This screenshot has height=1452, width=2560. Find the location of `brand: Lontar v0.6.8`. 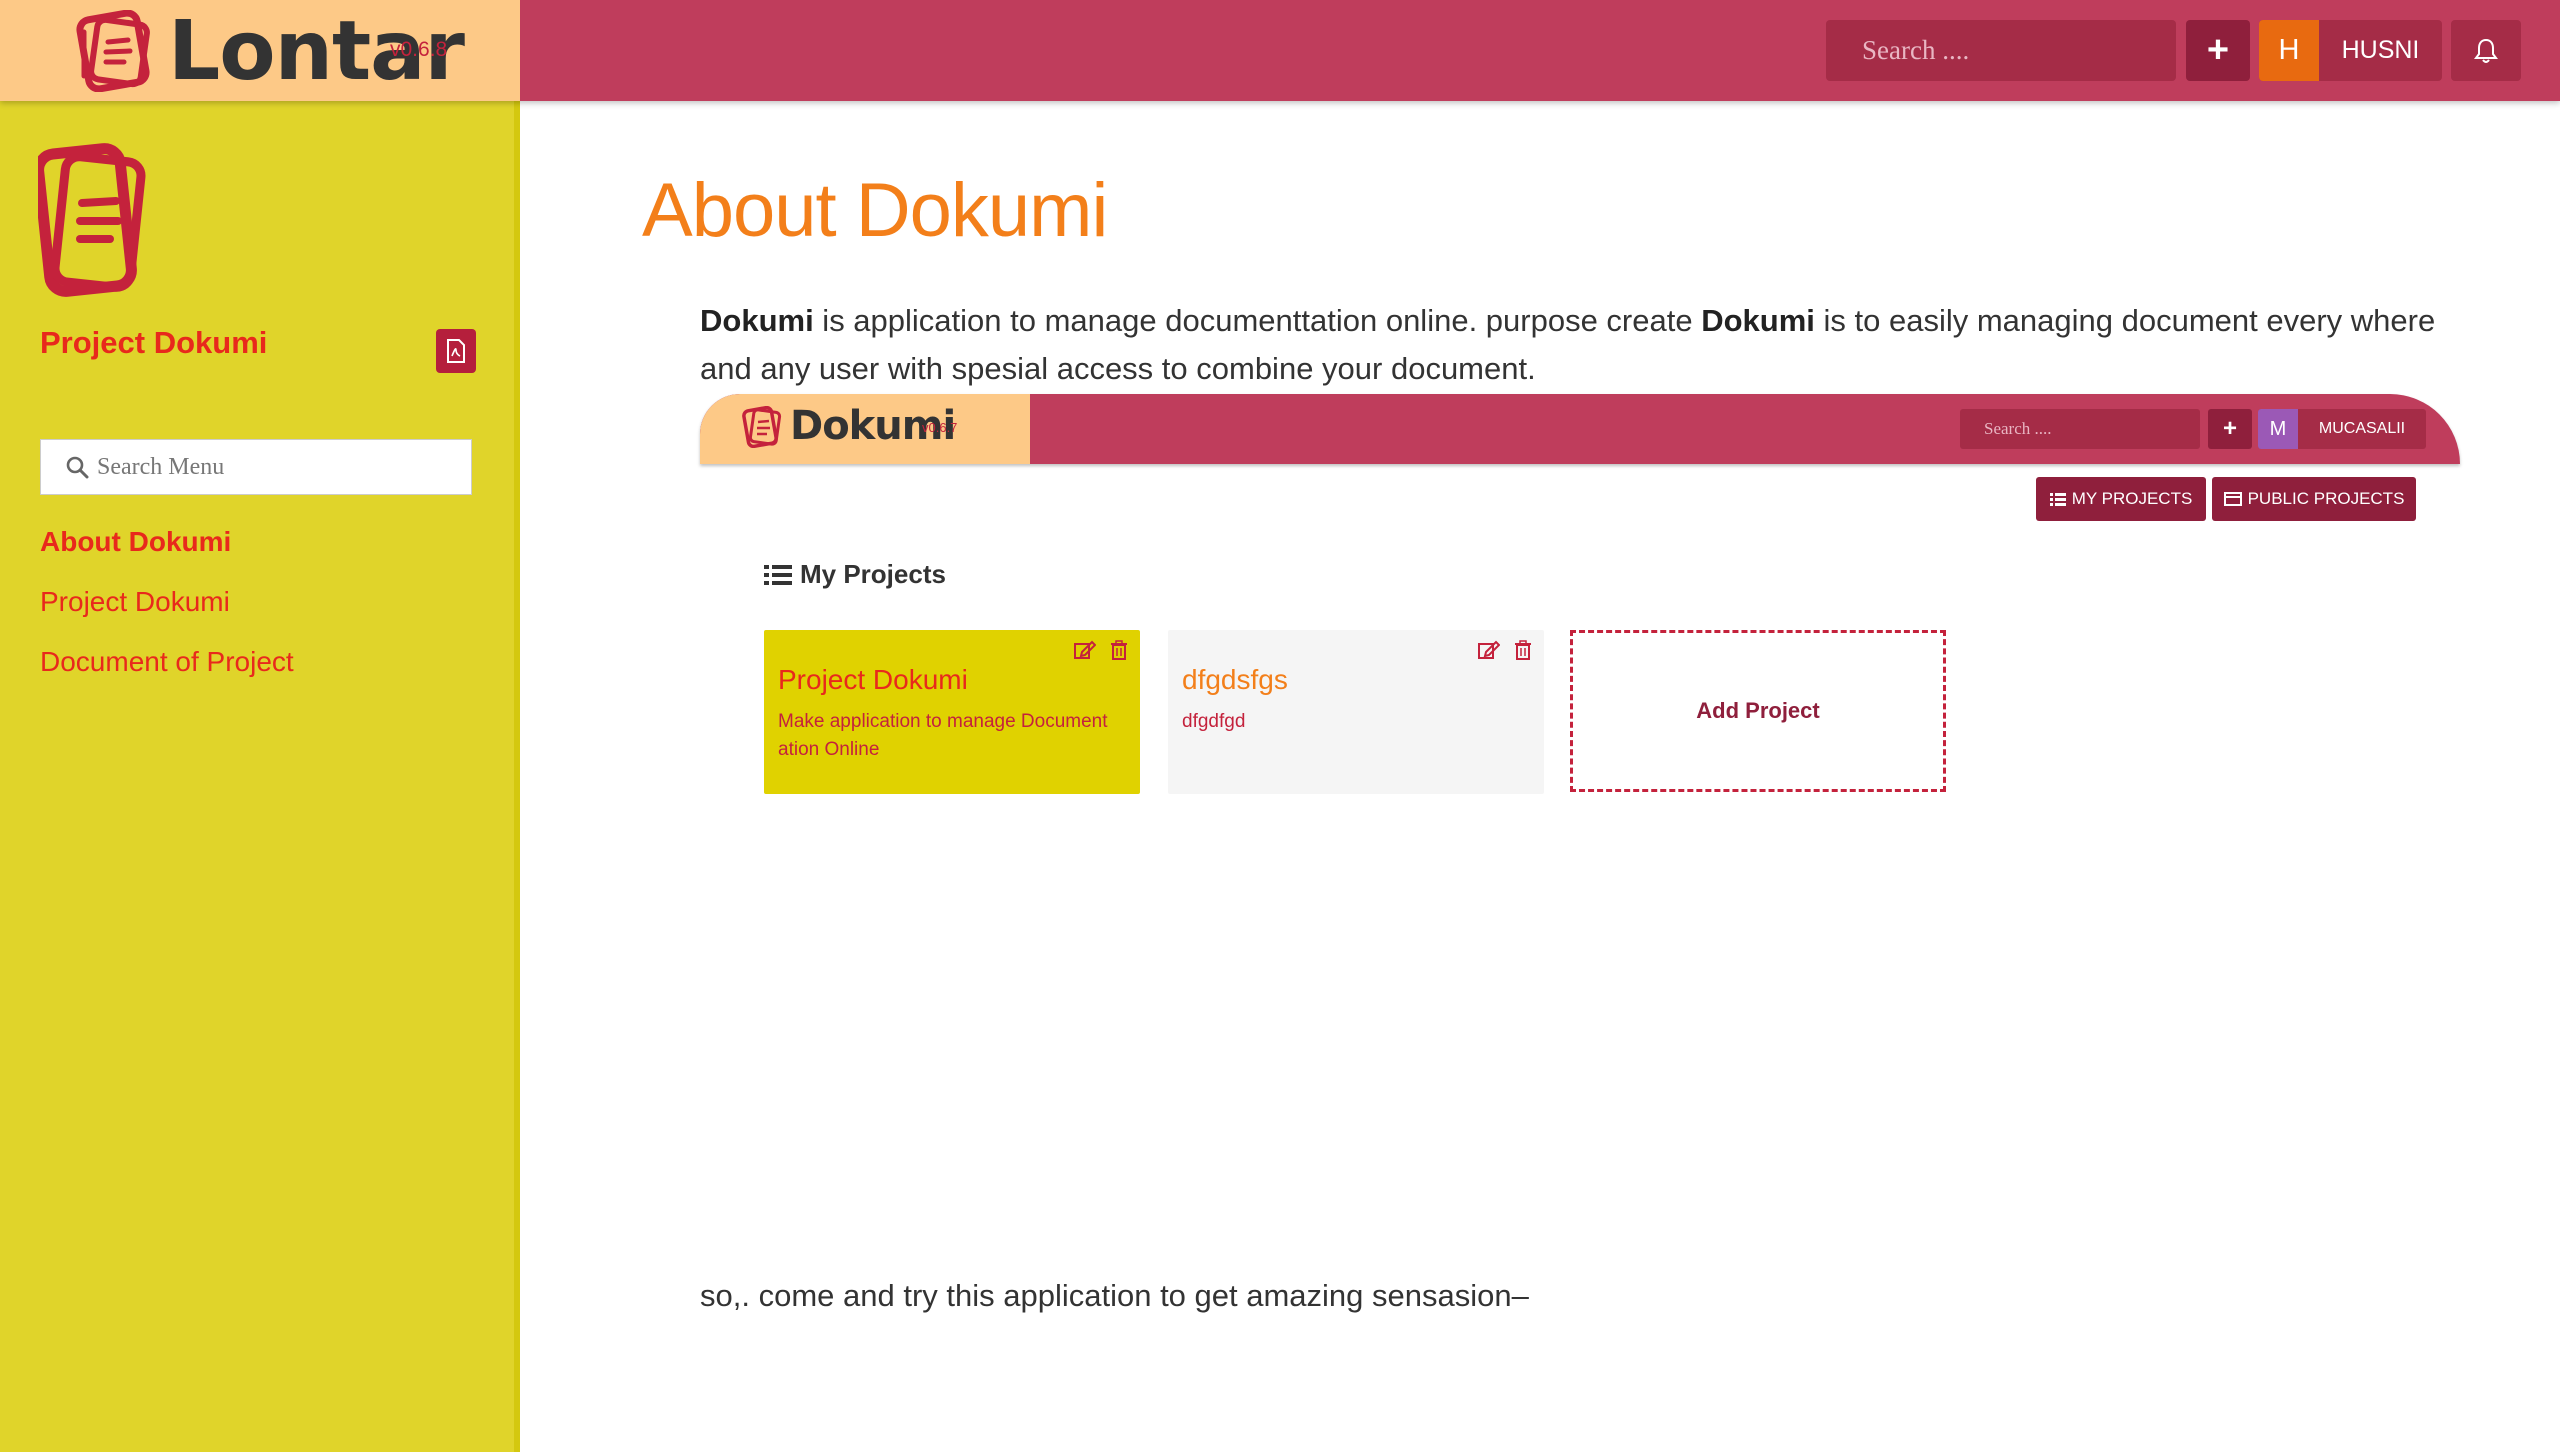

brand: Lontar v0.6.8 is located at coordinates (260, 50).